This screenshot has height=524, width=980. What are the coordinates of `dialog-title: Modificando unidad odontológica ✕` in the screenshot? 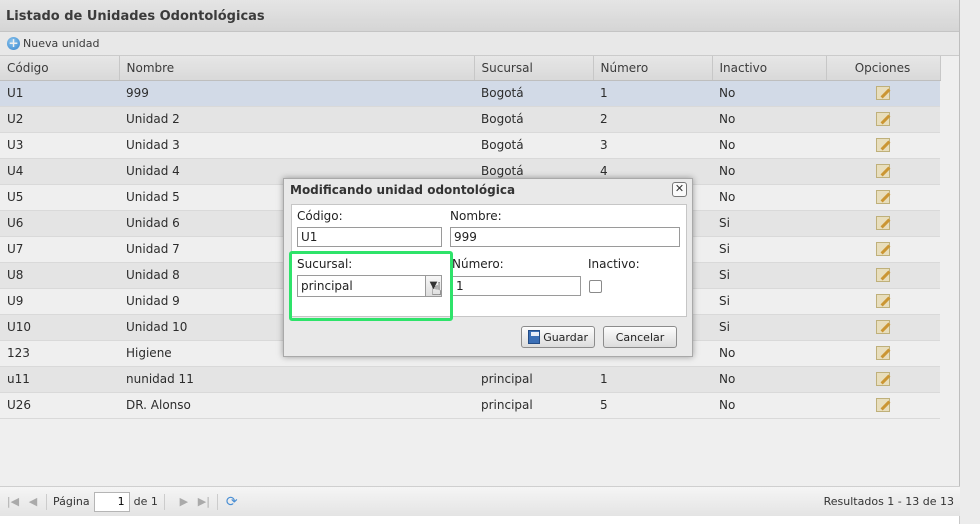 It's located at (488, 190).